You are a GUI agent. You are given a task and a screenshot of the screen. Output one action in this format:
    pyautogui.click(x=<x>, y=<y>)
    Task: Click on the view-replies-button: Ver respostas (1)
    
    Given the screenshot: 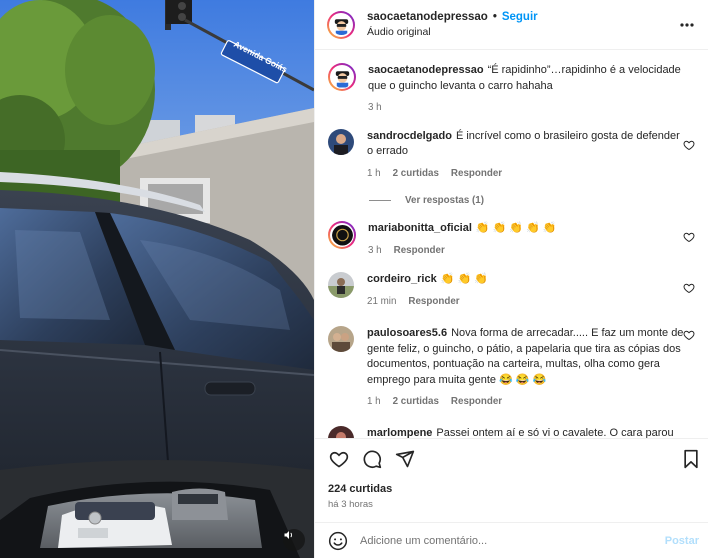 What is the action you would take?
    pyautogui.click(x=534, y=200)
    